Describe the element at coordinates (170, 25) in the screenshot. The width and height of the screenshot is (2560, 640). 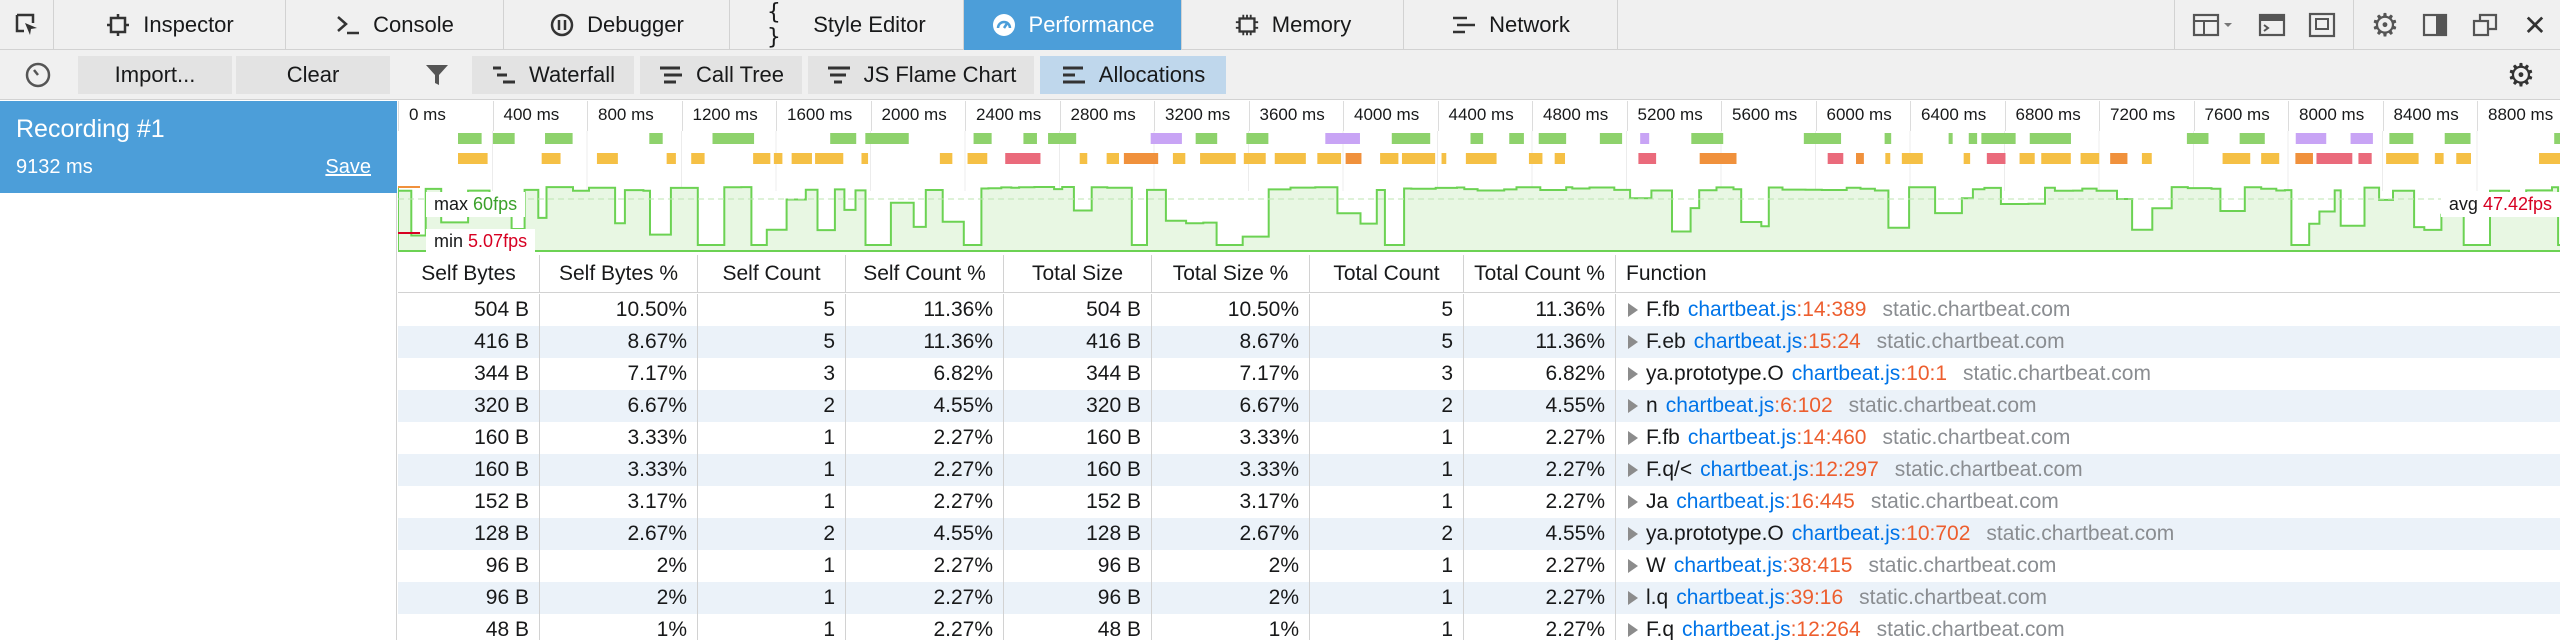
I see `tab-inspector: Inspector` at that location.